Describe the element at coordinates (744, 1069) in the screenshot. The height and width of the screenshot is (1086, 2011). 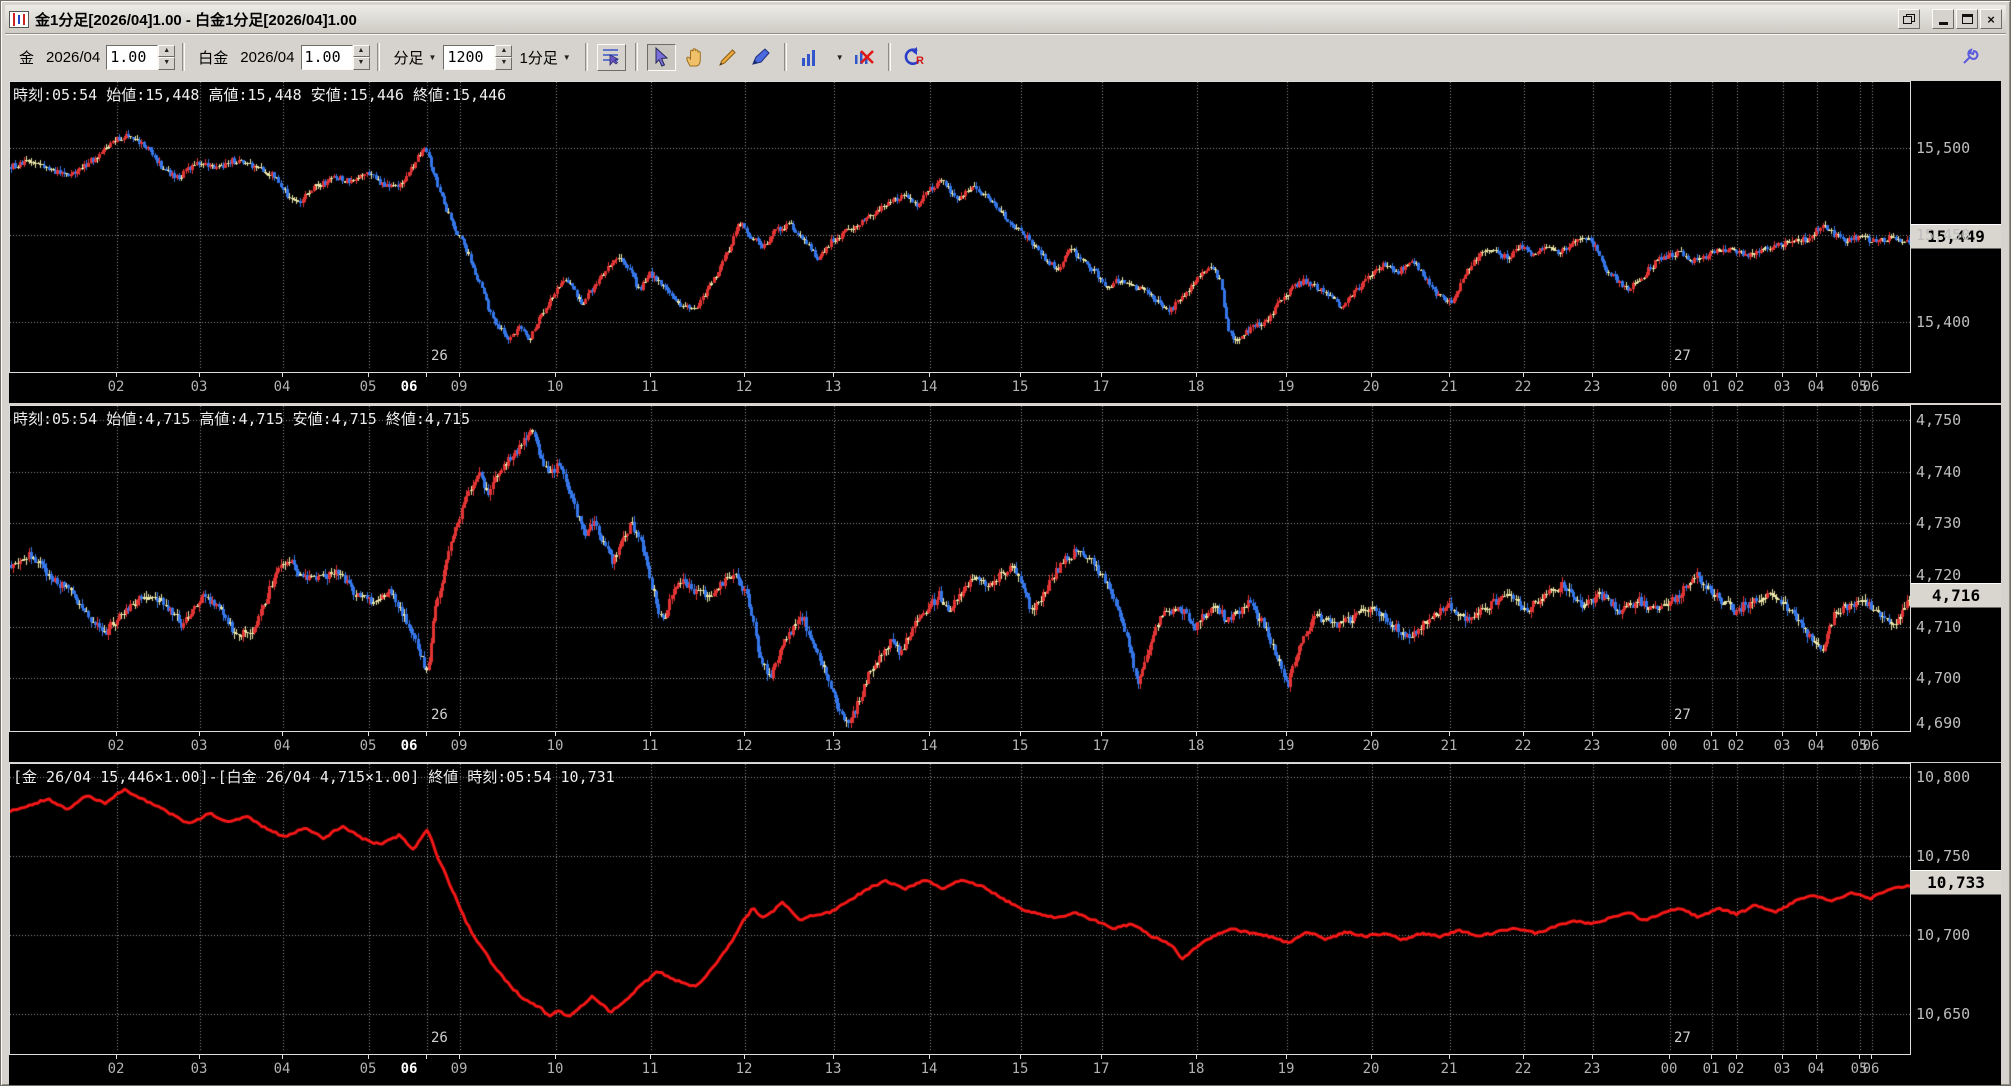
I see `time-axis-label: 12` at that location.